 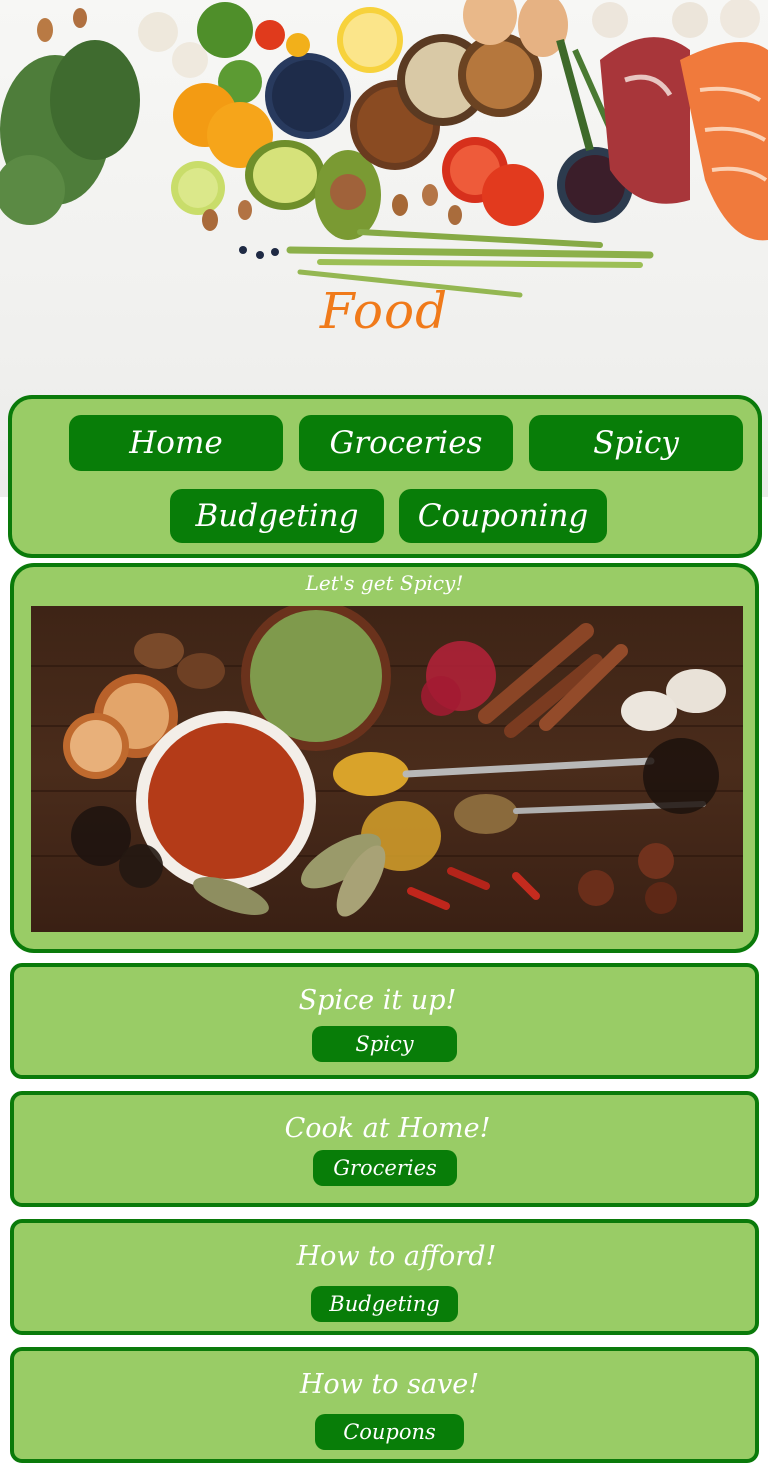 I want to click on nav-groceries-button: Groceries, so click(x=406, y=443).